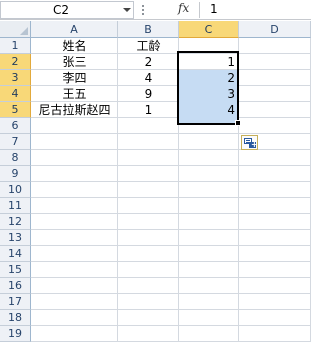  Describe the element at coordinates (15, 158) in the screenshot. I see `row-header-8: 8` at that location.